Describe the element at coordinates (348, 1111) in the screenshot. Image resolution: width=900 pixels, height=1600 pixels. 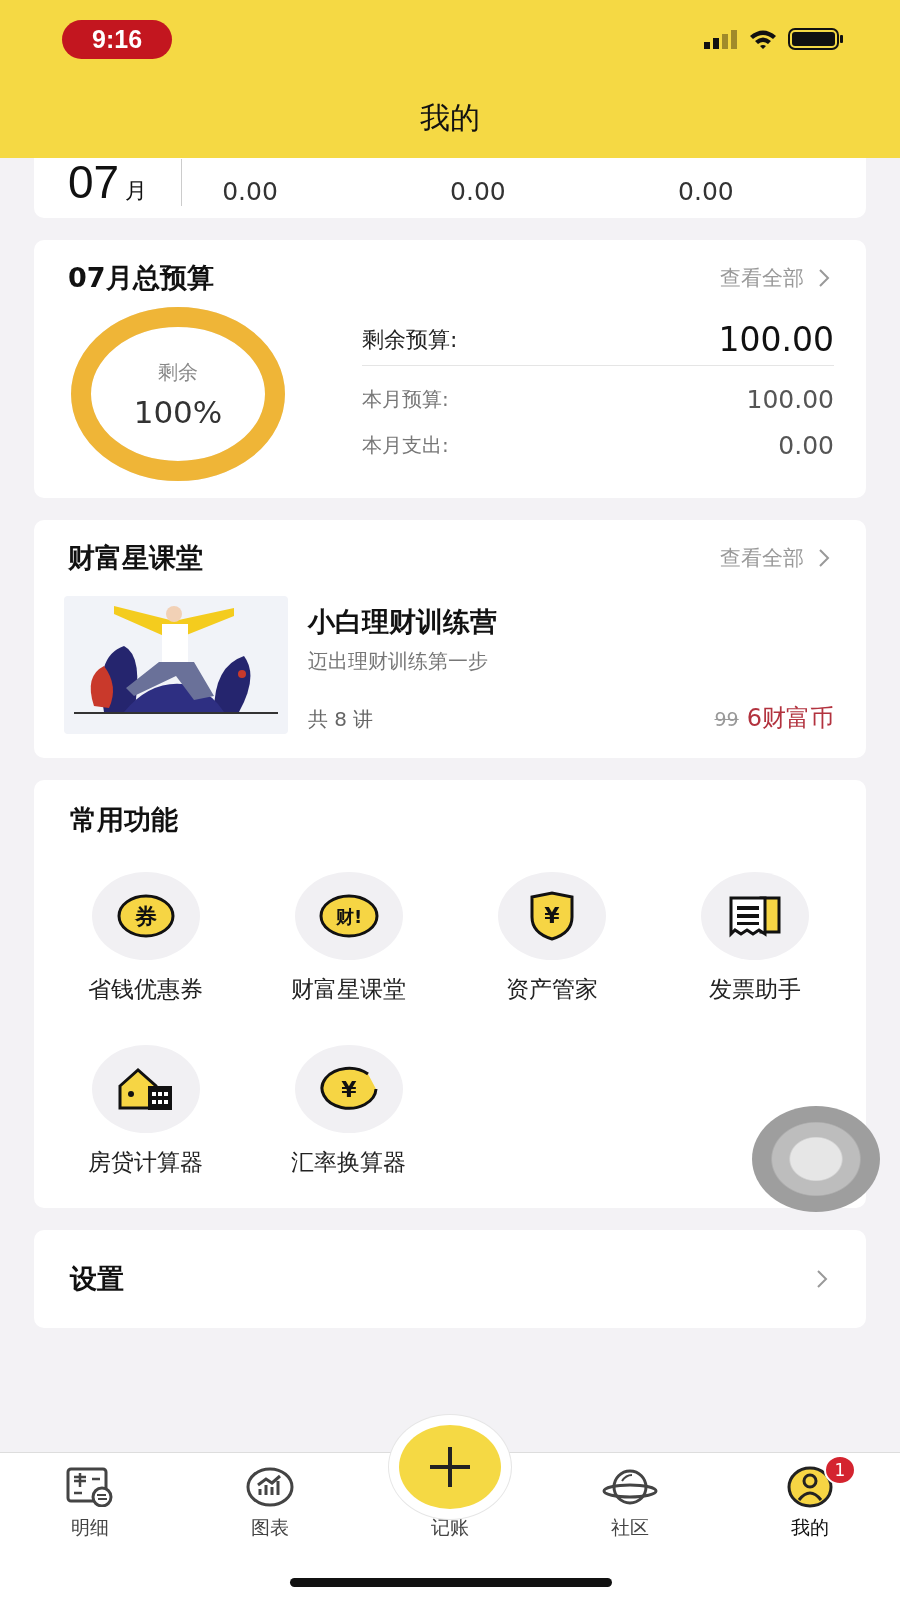
I see `function-item: ¥ 汇率换算器` at that location.